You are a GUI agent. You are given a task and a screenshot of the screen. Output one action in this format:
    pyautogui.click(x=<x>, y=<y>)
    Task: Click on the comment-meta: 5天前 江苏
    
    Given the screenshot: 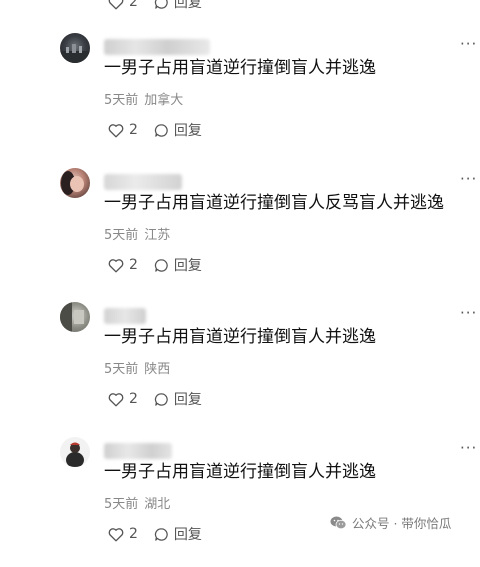 What is the action you would take?
    pyautogui.click(x=137, y=236)
    